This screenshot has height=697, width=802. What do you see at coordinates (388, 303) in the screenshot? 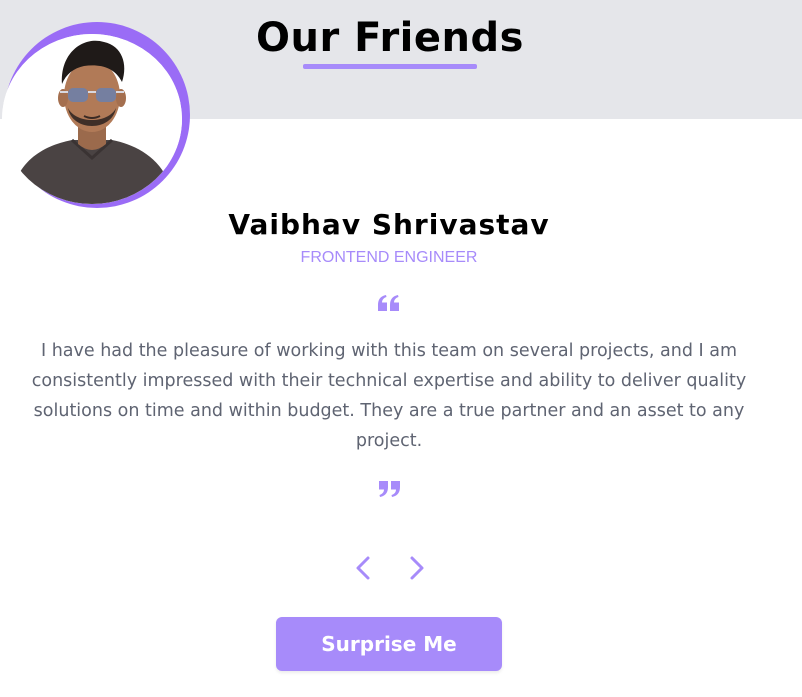
I see `quote-left-icon` at bounding box center [388, 303].